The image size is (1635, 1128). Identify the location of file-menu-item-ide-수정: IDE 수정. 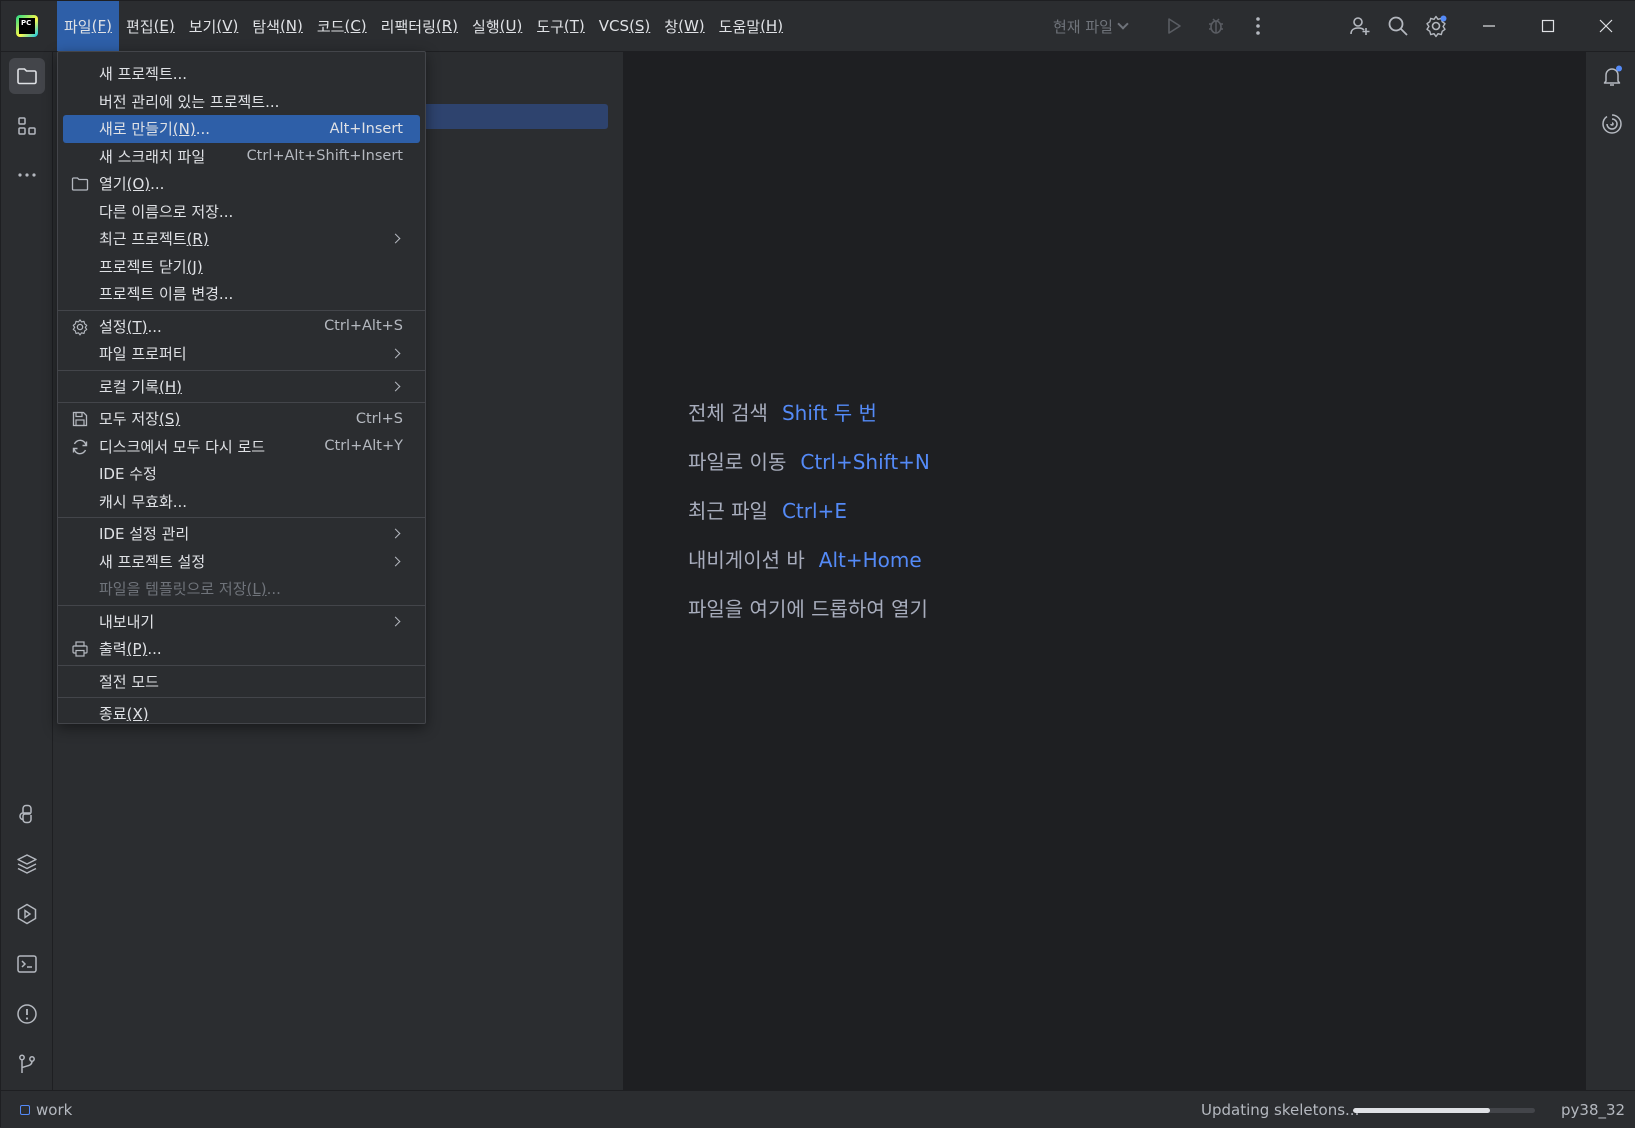
(241, 474).